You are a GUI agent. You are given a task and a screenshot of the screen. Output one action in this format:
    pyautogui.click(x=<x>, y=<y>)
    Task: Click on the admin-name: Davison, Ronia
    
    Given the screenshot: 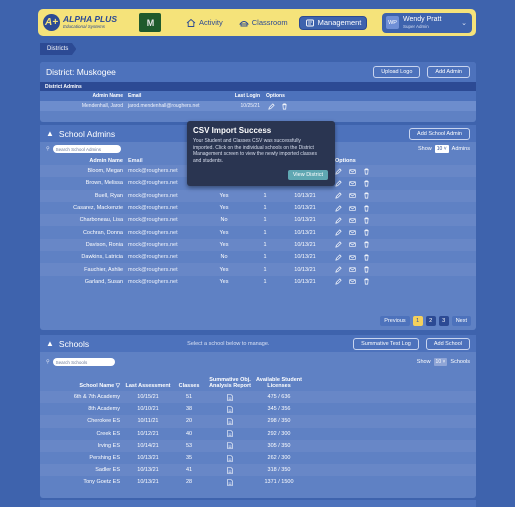 What is the action you would take?
    pyautogui.click(x=104, y=244)
    